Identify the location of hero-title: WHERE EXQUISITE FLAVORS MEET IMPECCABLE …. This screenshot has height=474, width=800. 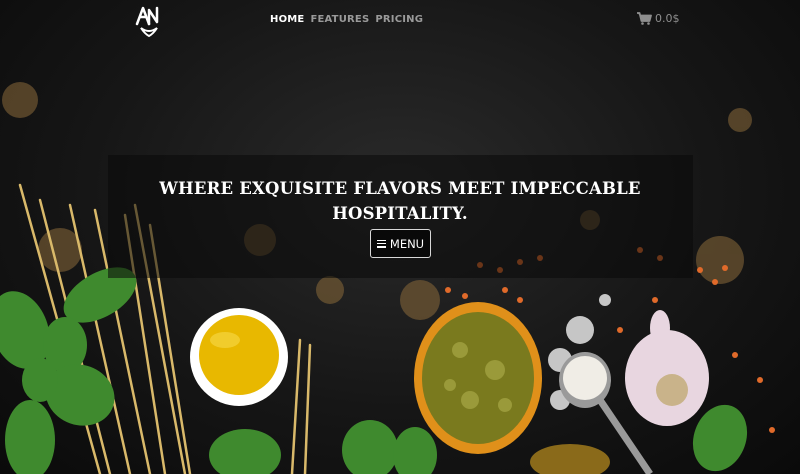
(400, 201).